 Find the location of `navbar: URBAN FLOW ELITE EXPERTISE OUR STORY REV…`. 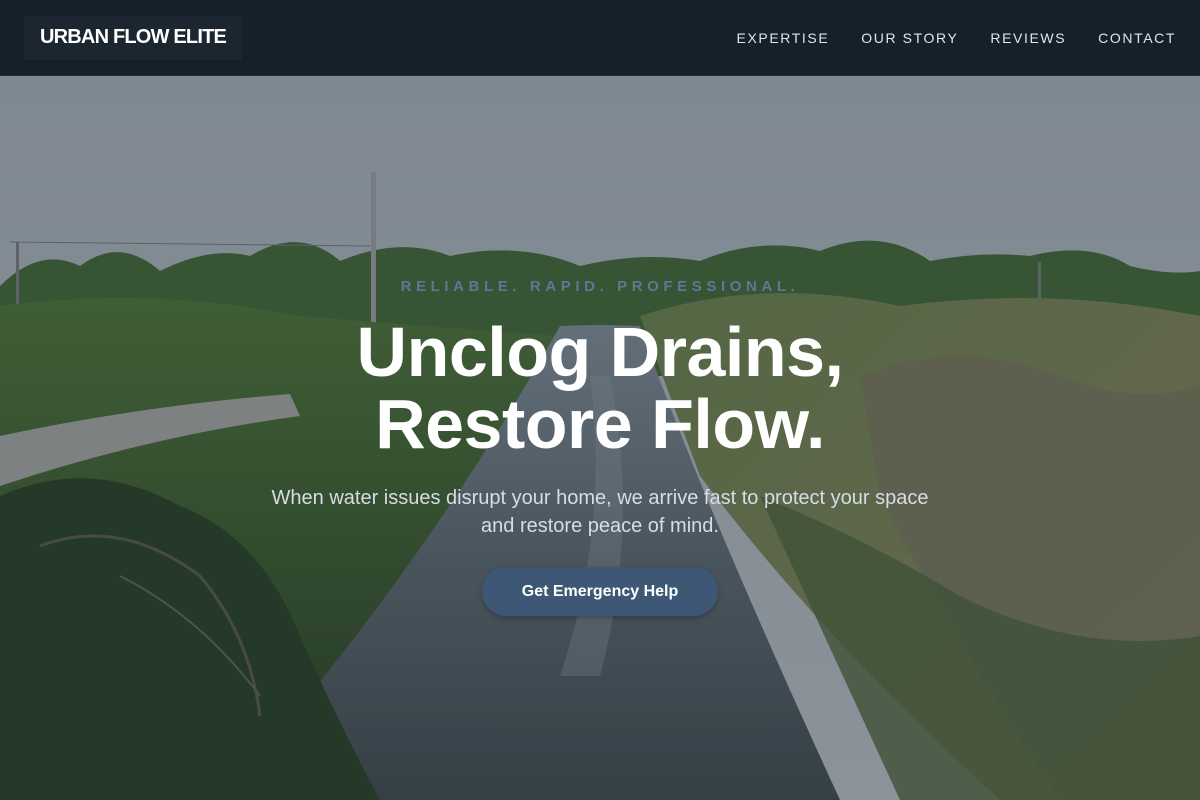

navbar: URBAN FLOW ELITE EXPERTISE OUR STORY REV… is located at coordinates (600, 38).